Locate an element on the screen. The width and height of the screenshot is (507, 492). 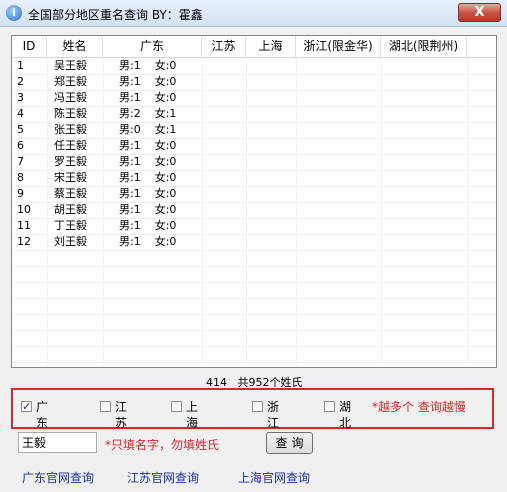
shanghai-site-link: 上海官网查询 is located at coordinates (274, 477).